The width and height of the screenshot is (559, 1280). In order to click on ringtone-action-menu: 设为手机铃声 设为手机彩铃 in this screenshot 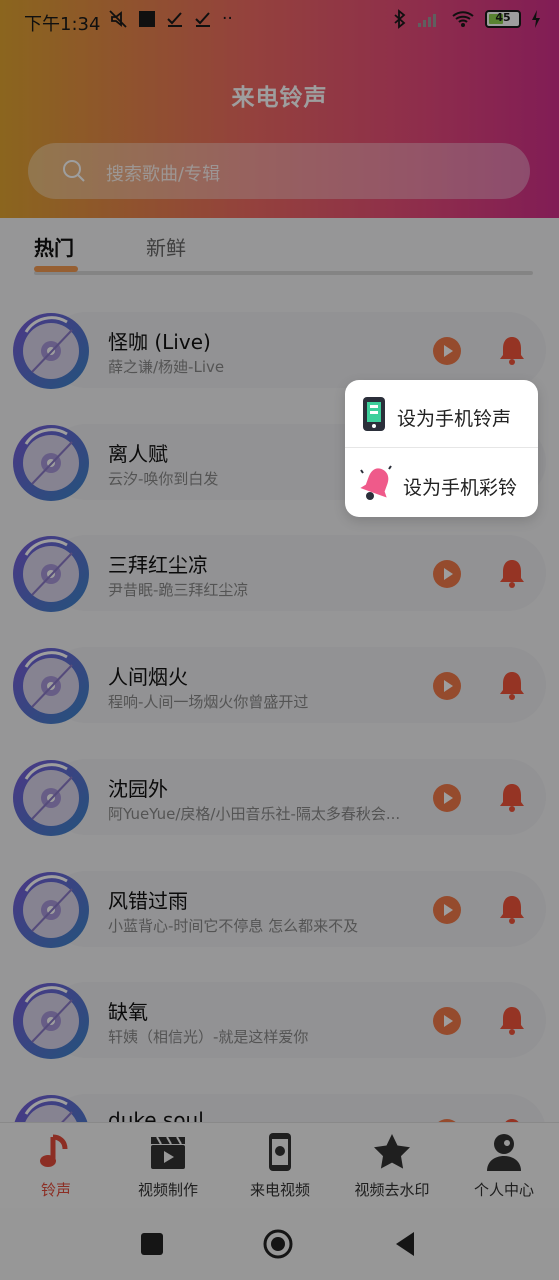, I will do `click(441, 448)`.